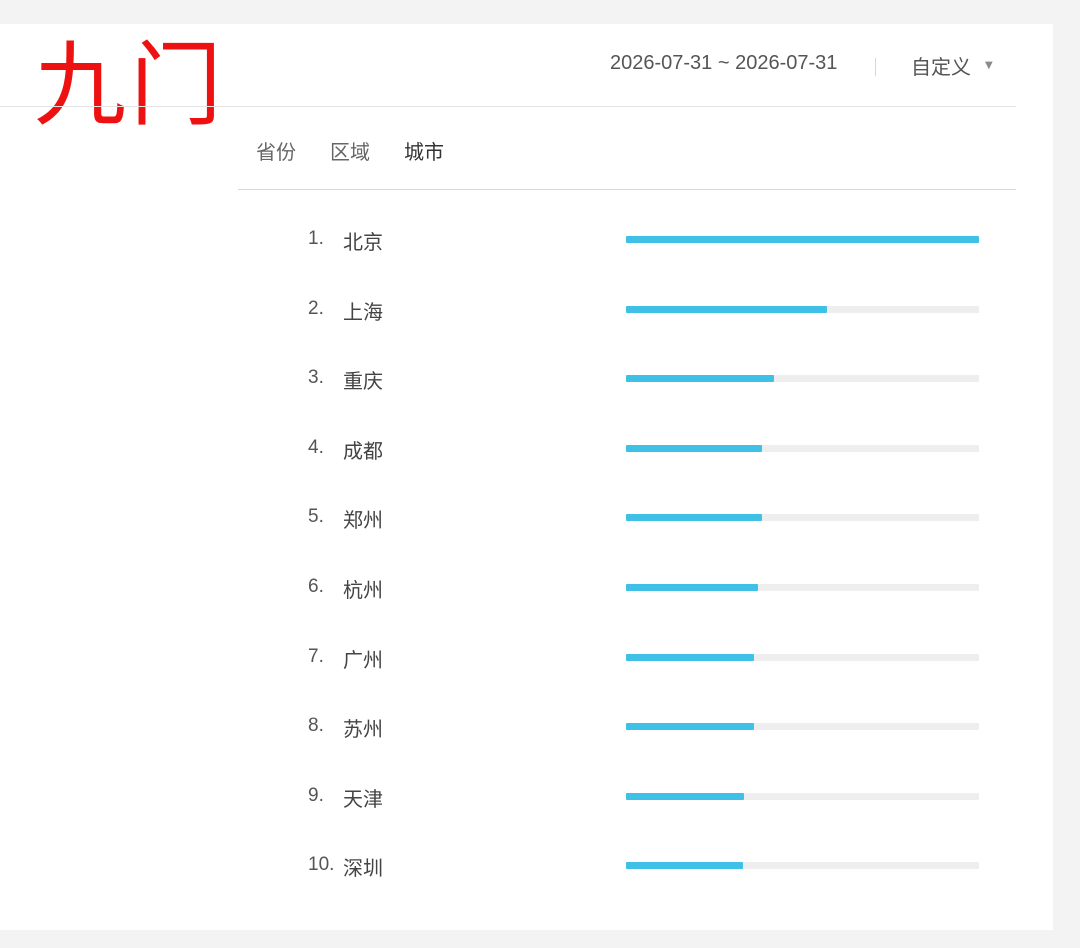 The height and width of the screenshot is (948, 1080). What do you see at coordinates (316, 725) in the screenshot?
I see `rank-number: 8.` at bounding box center [316, 725].